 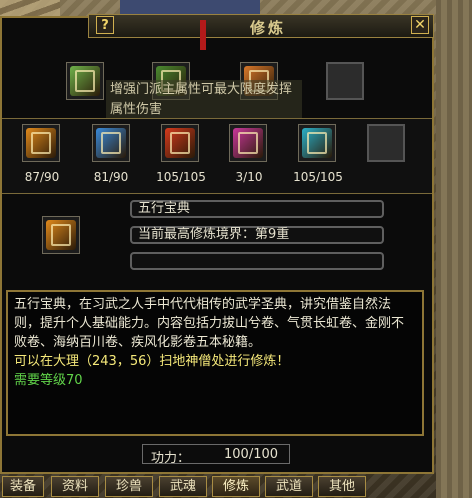 I want to click on tab-cultivation: 修炼, so click(x=236, y=486).